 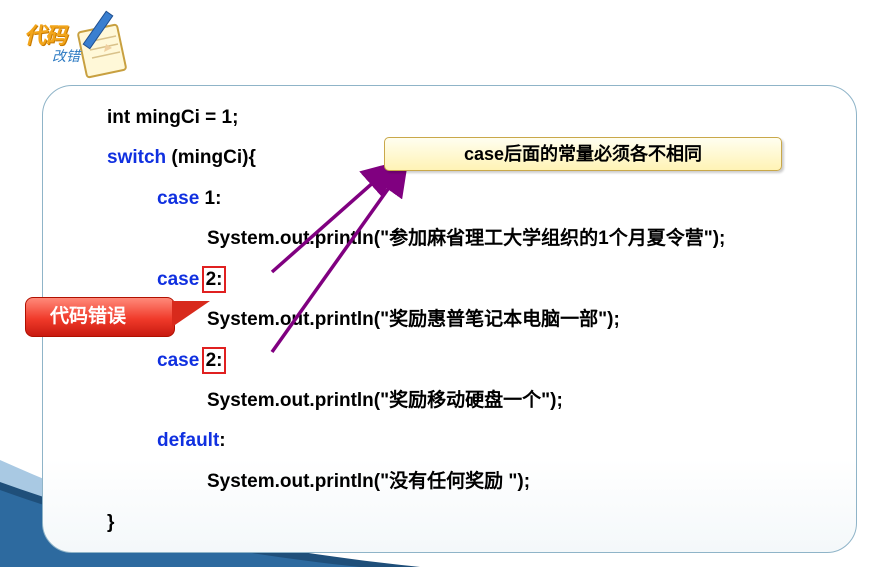 I want to click on code-line-println-1: System.out.println("参加麻省理工大学组织的1个月夏令营");, so click(x=466, y=239).